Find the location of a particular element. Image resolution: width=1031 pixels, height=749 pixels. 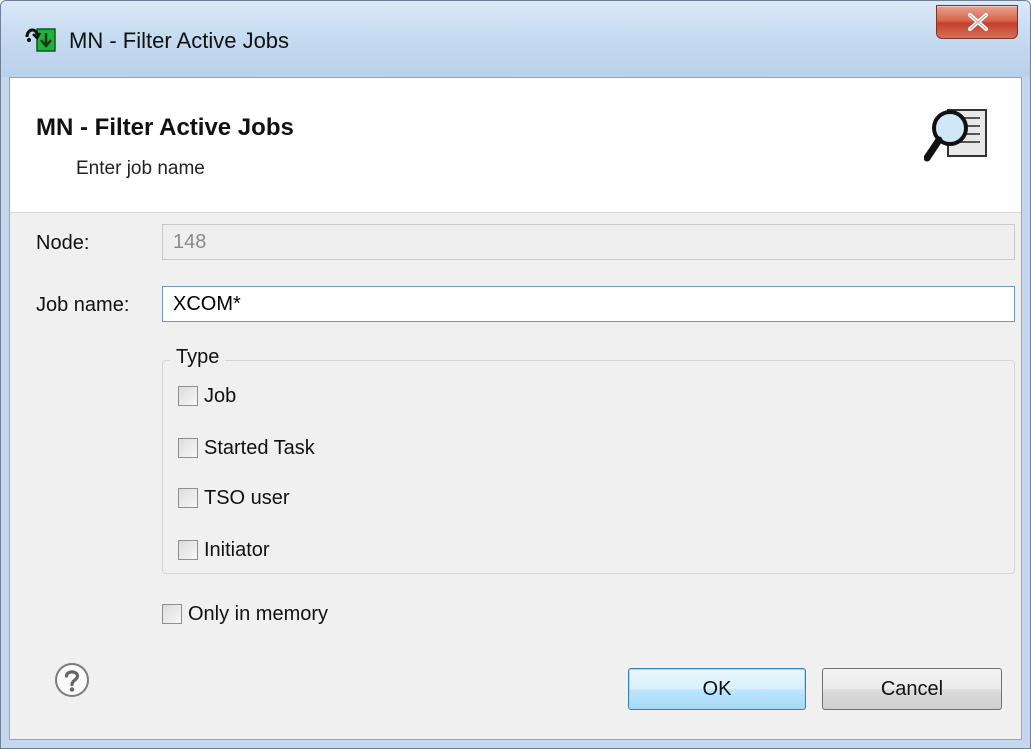

banner-subtitle: Enter job name is located at coordinates (140, 168).